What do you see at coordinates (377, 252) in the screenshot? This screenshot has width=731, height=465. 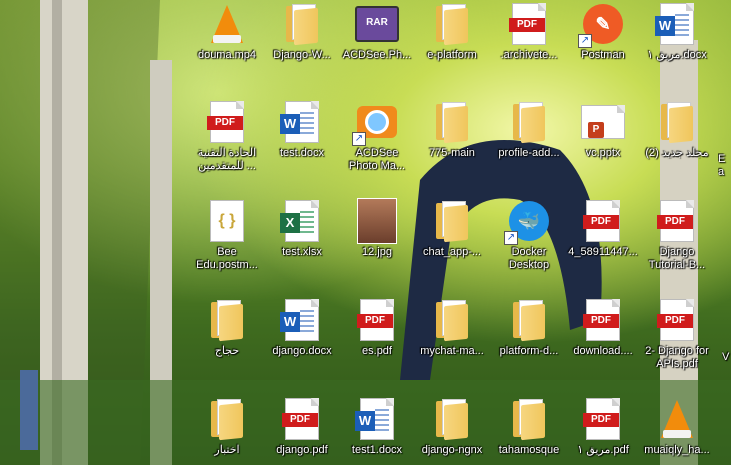 I see `desktop-icon-label: 12.jpg` at bounding box center [377, 252].